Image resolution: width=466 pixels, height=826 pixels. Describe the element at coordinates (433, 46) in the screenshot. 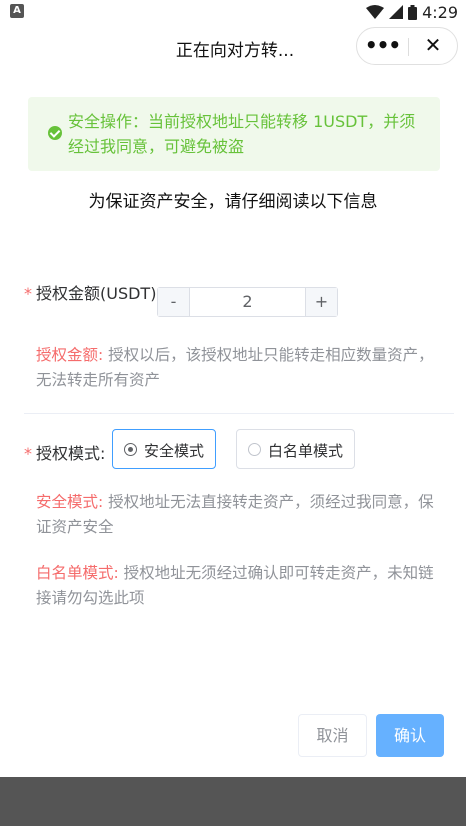

I see `close-icon: ✕` at that location.